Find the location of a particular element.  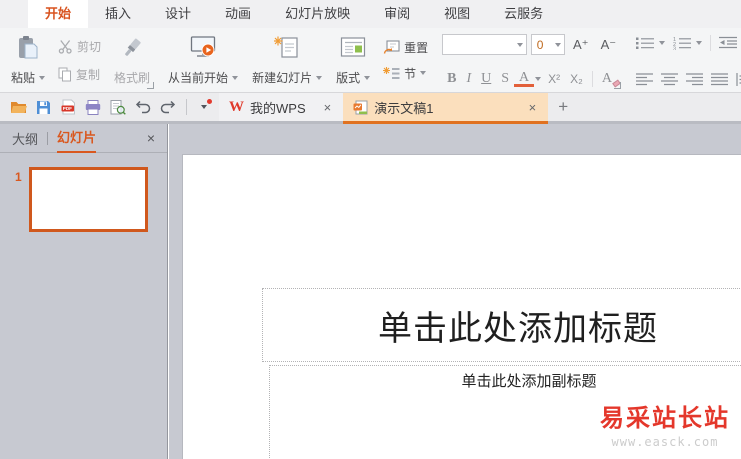

watermark-url: www.easck.com is located at coordinates (665, 442).